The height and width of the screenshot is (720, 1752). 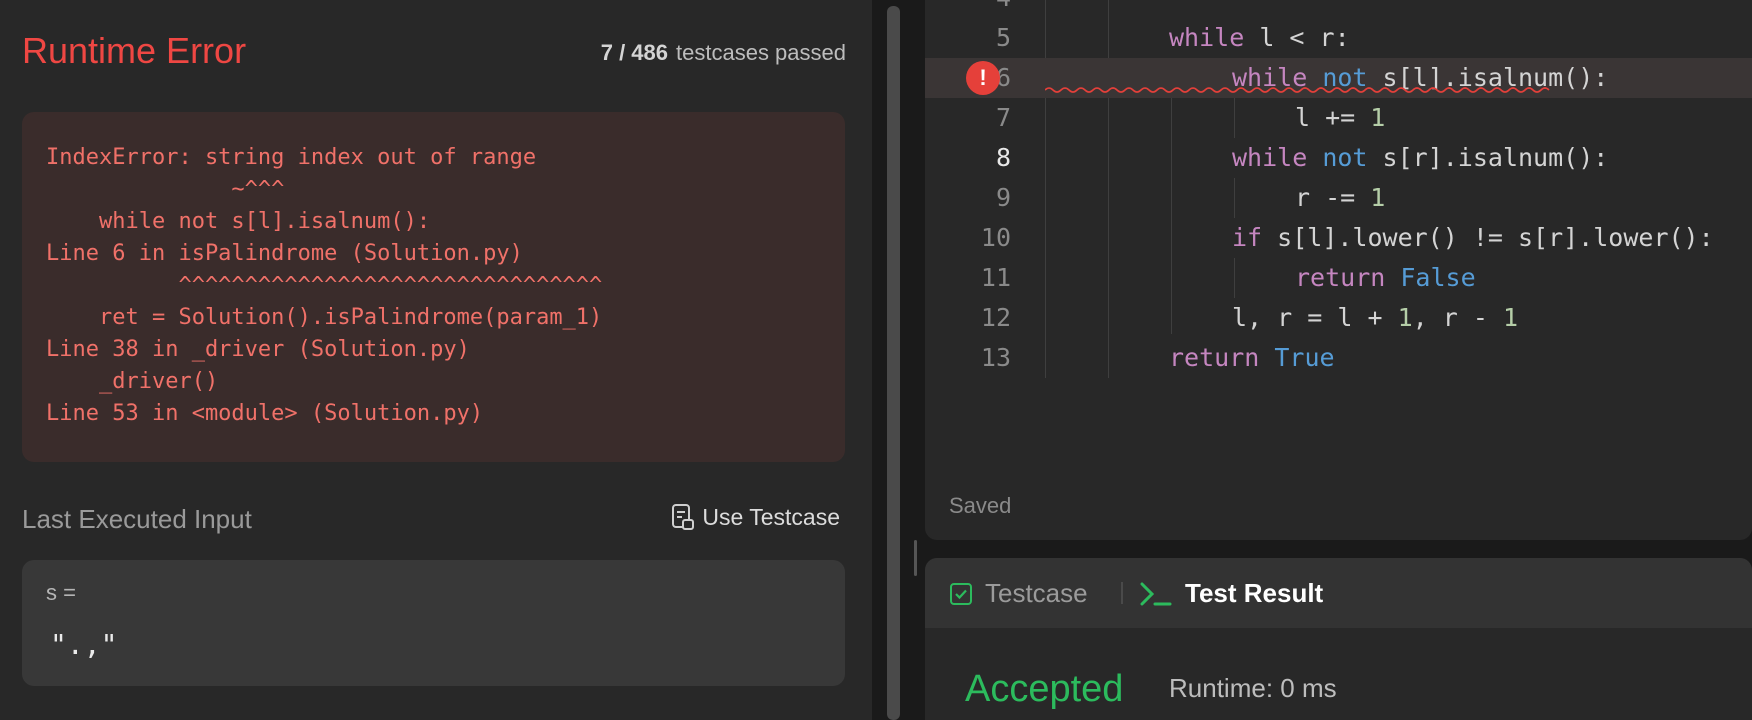 What do you see at coordinates (1420, 157) in the screenshot?
I see `code-text: while not s[r].isalnum():` at bounding box center [1420, 157].